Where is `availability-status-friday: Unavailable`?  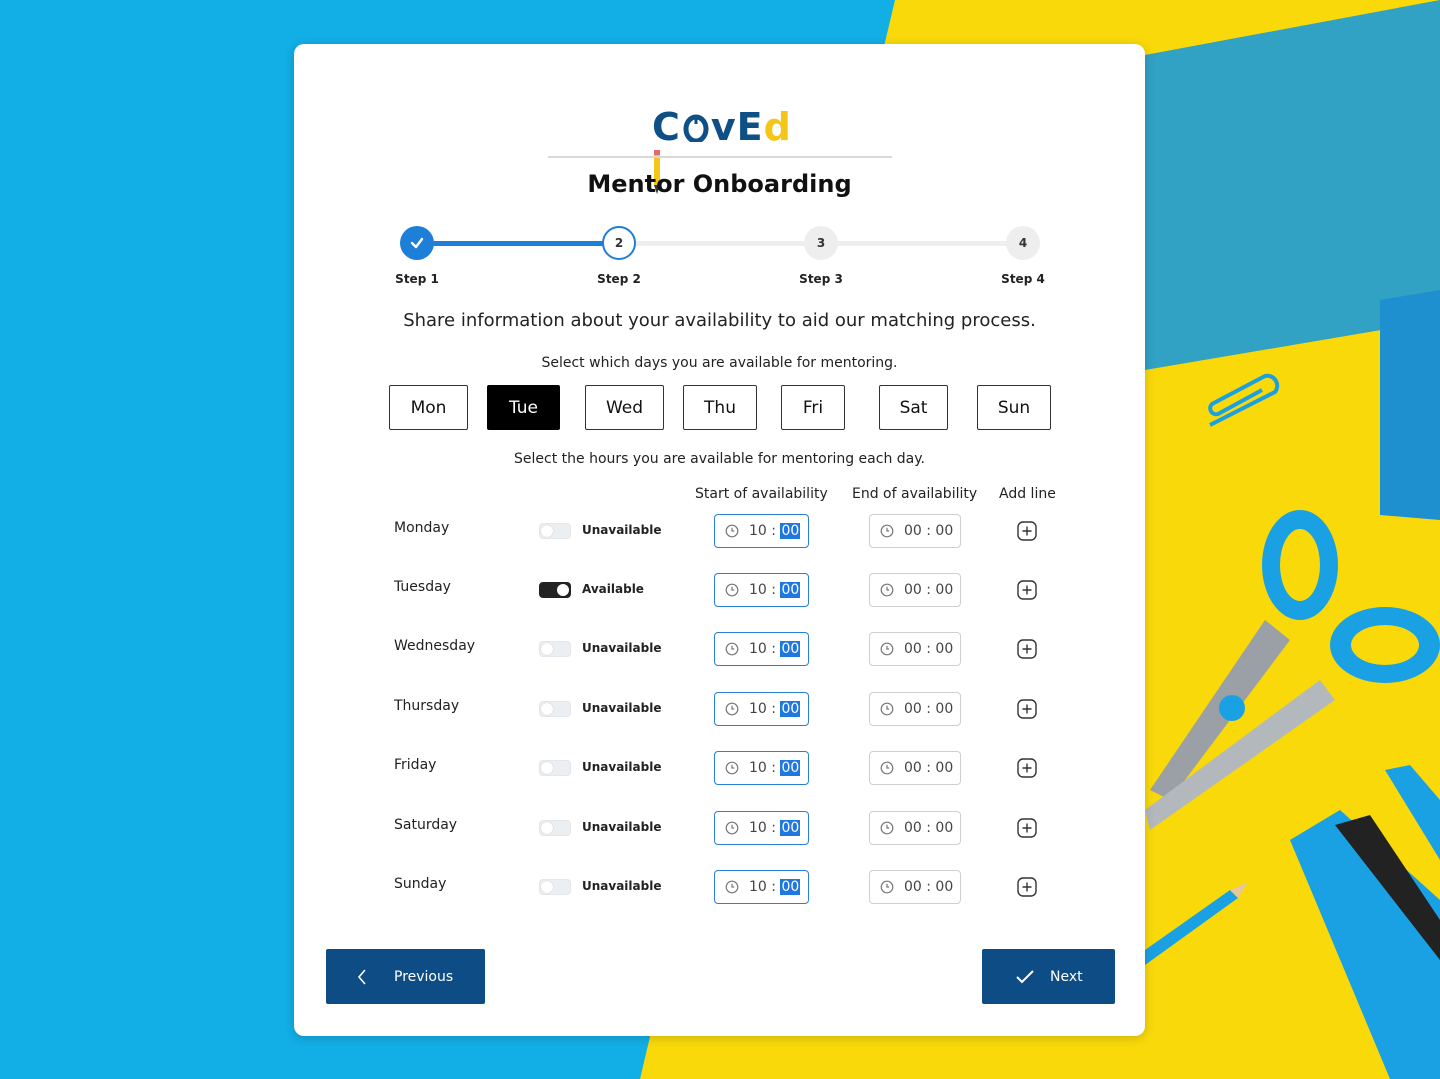
availability-status-friday: Unavailable is located at coordinates (622, 767).